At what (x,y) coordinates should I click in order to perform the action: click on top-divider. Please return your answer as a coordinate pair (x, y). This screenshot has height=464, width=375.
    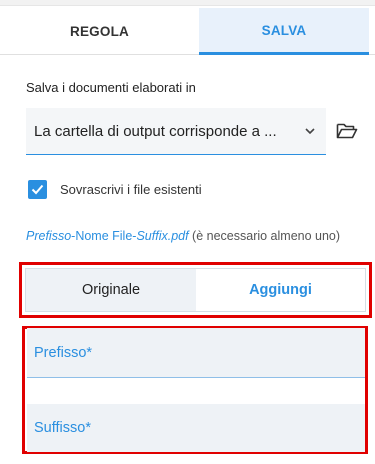
    Looking at the image, I should click on (187, 3).